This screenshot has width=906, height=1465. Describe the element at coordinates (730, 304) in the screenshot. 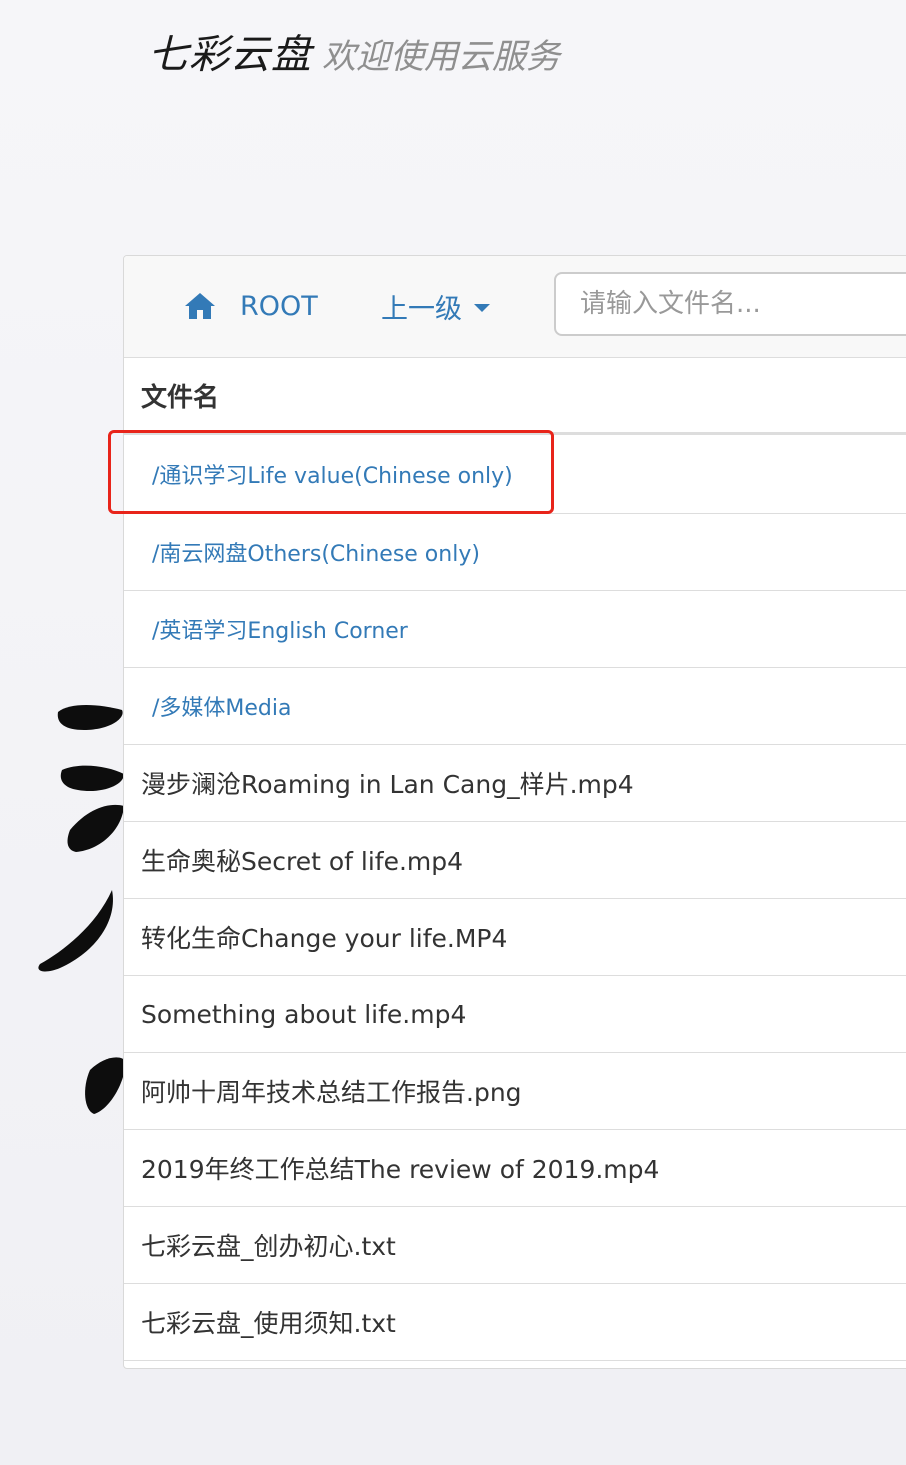

I see `search-input` at that location.